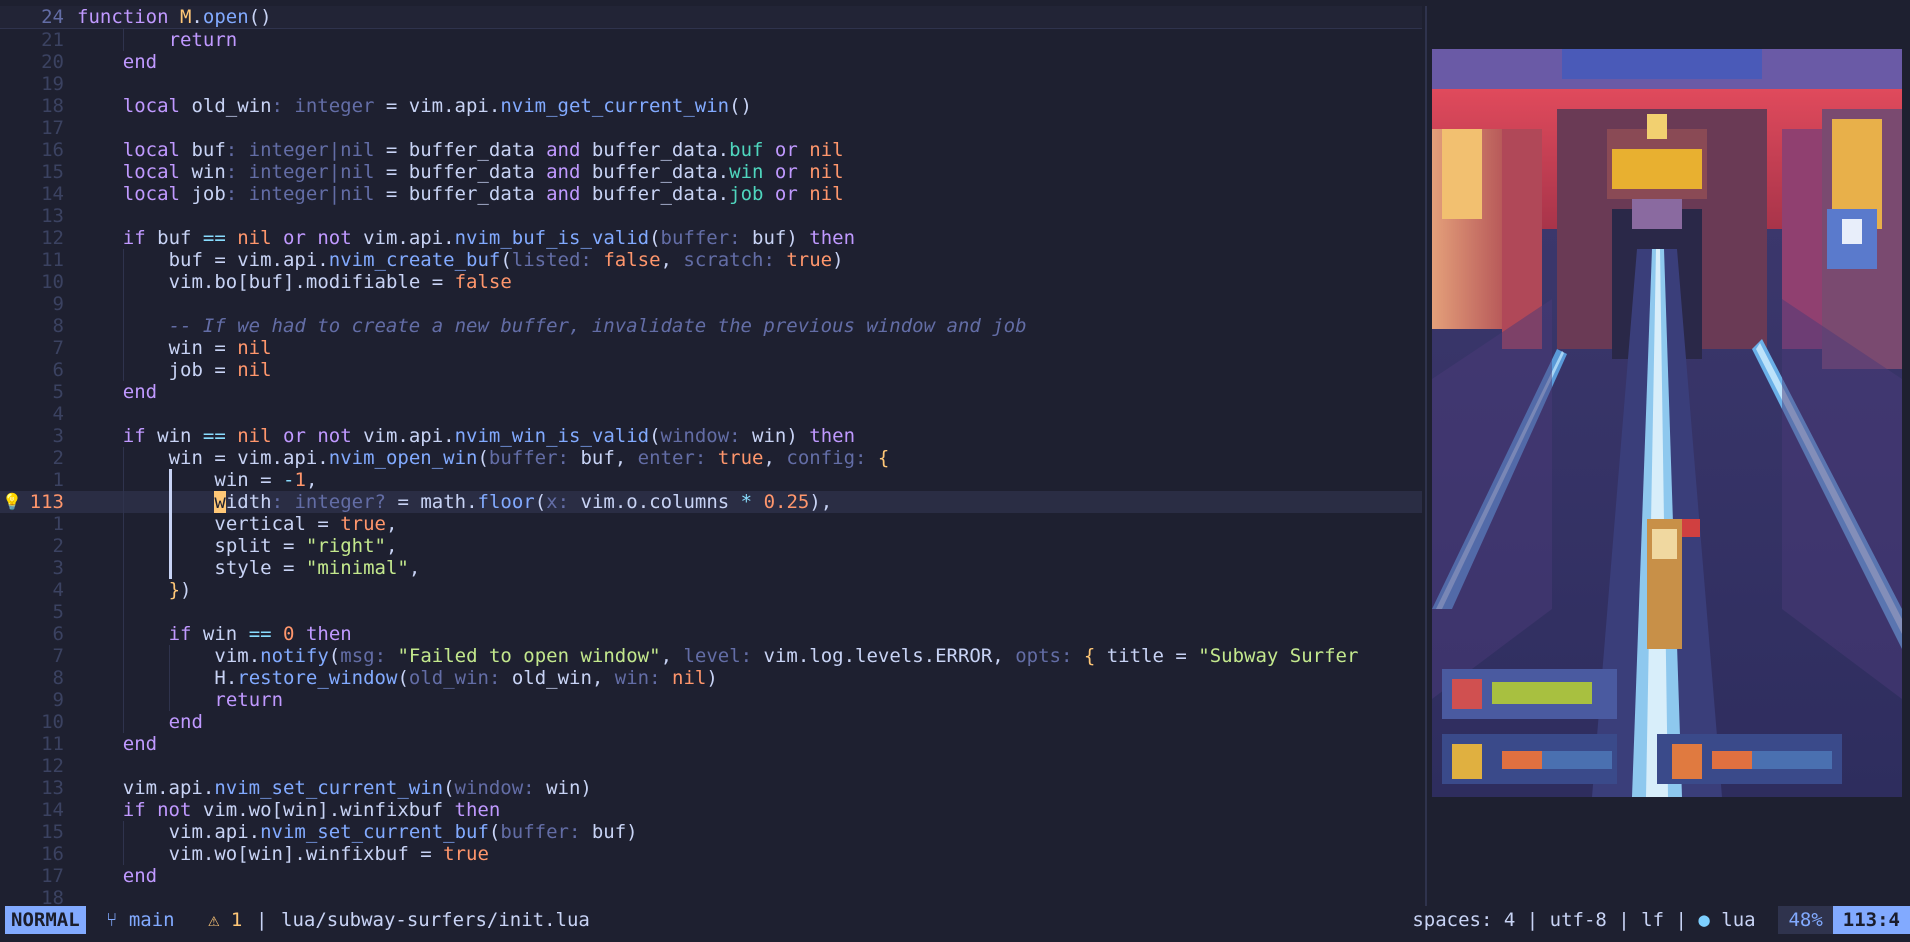 This screenshot has width=1910, height=942. I want to click on code-line: 2 split = "right",, so click(711, 546).